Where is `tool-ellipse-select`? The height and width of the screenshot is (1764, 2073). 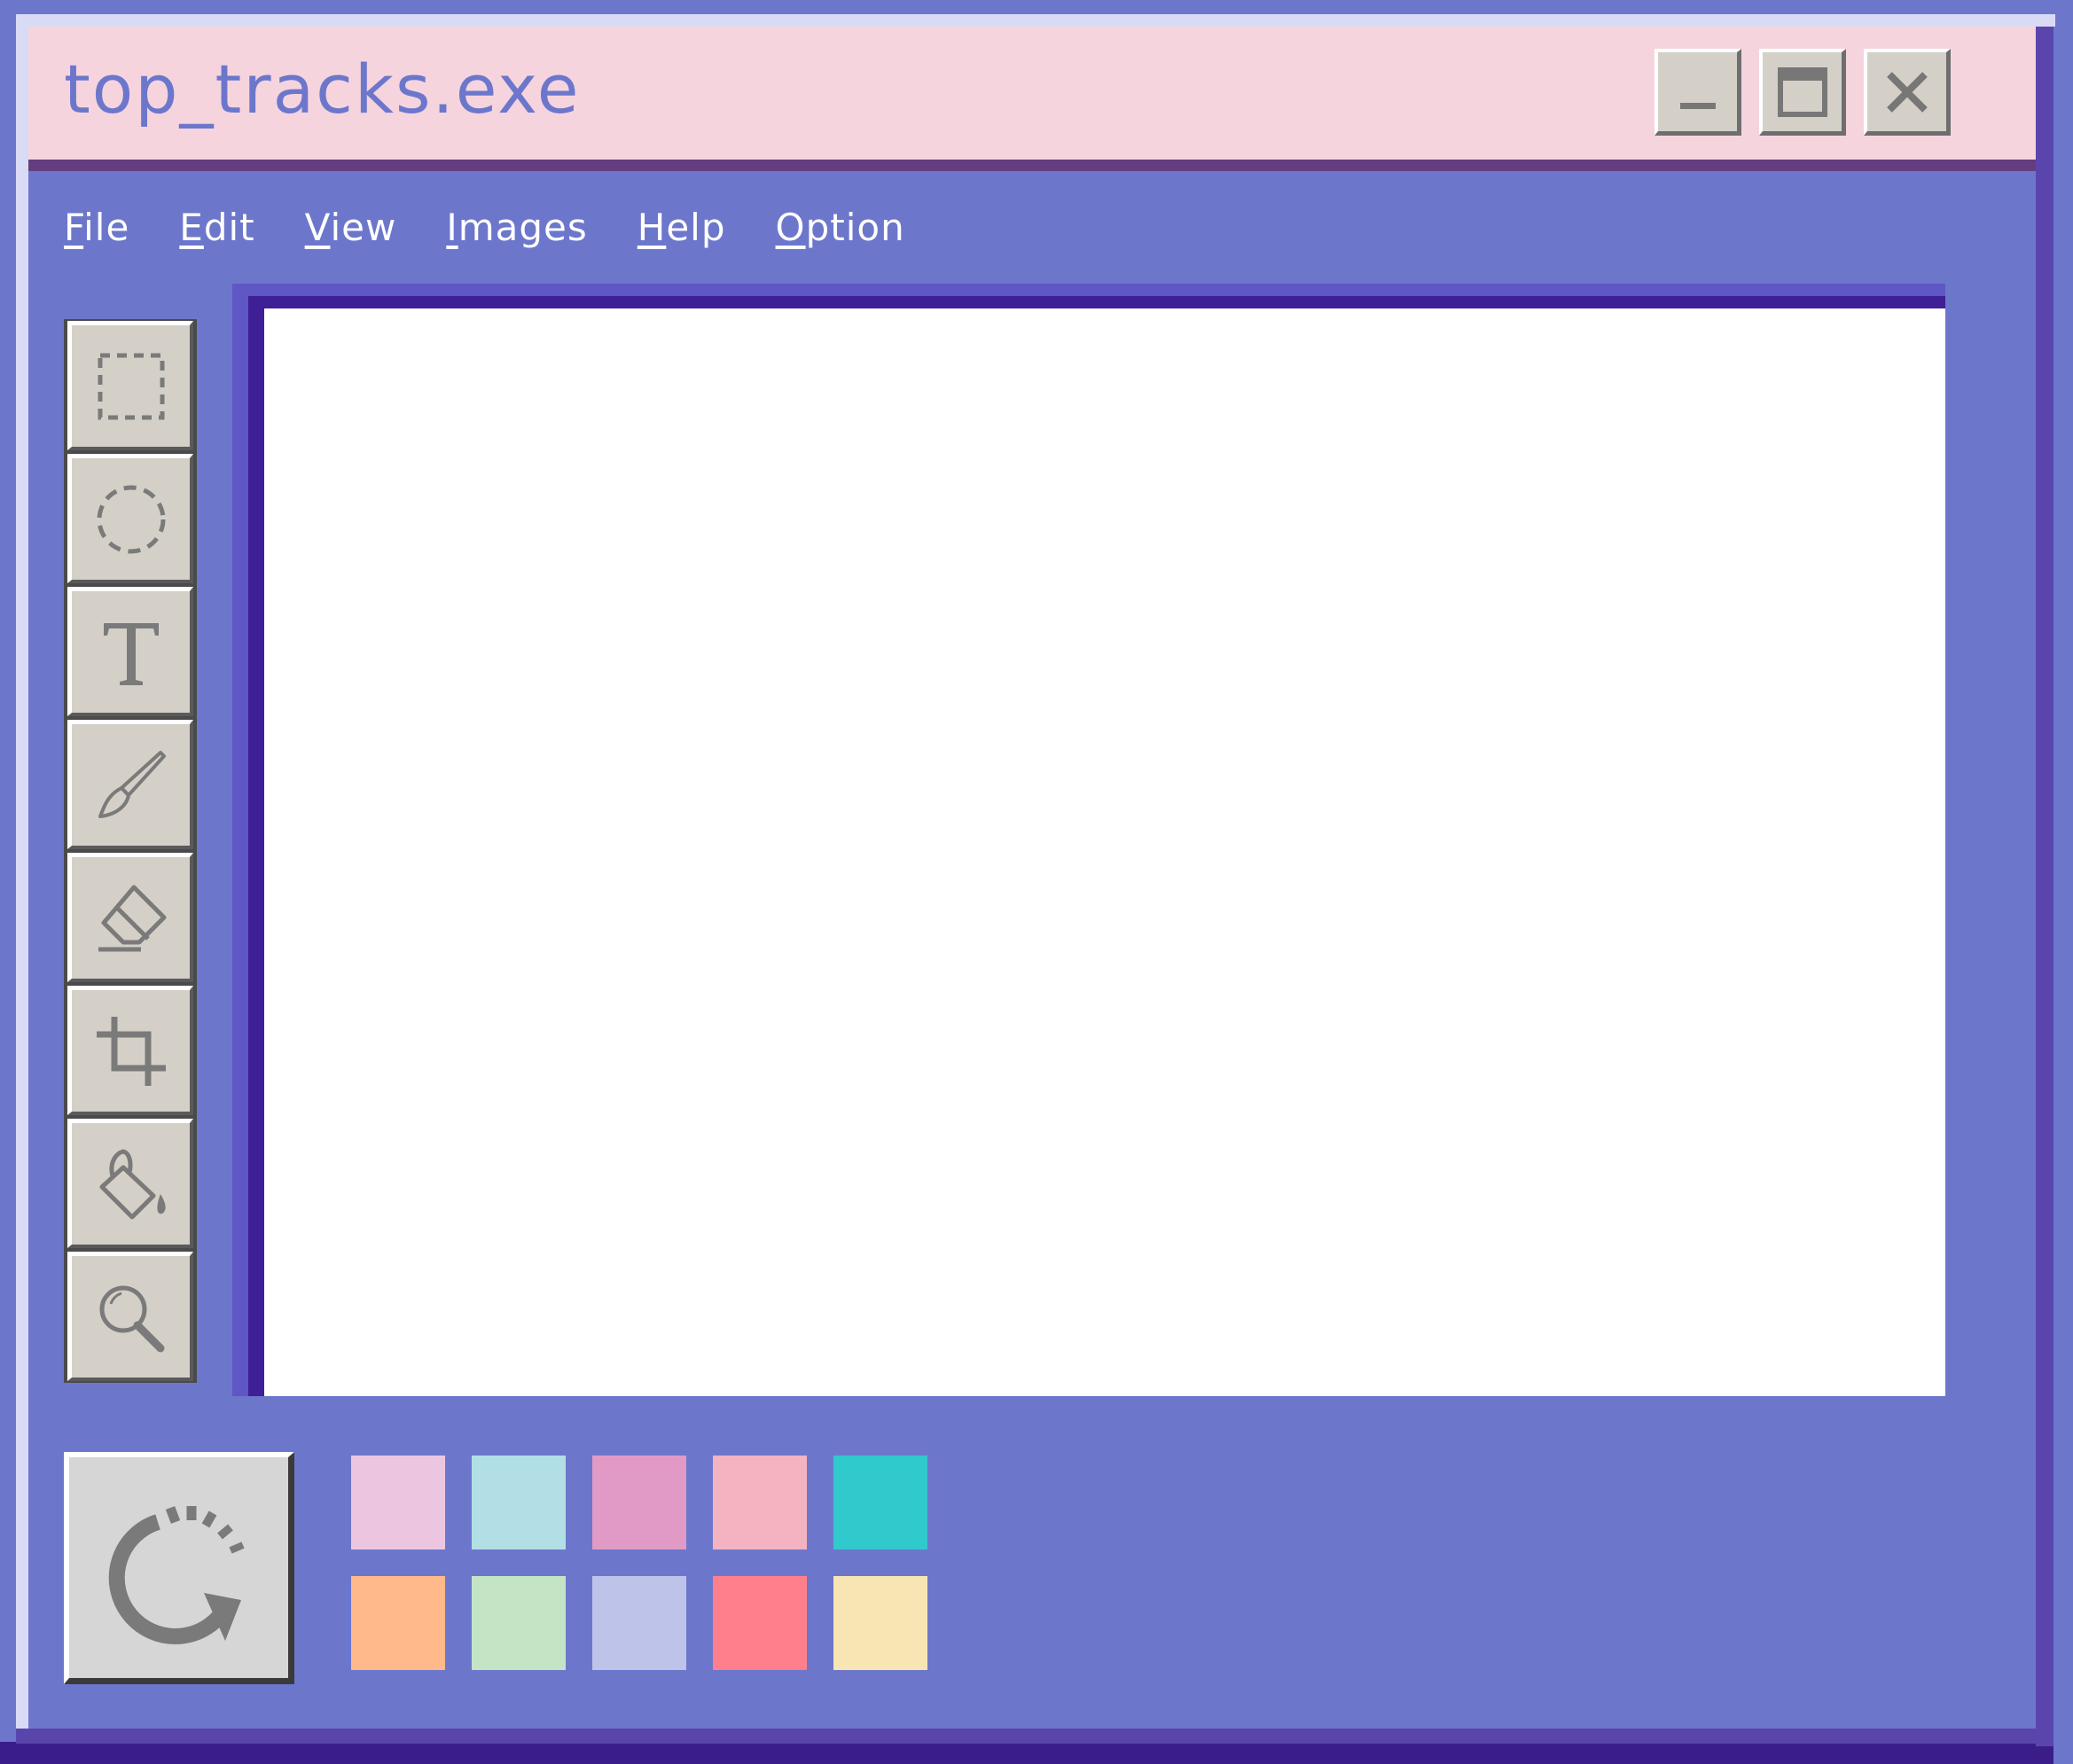
tool-ellipse-select is located at coordinates (130, 518).